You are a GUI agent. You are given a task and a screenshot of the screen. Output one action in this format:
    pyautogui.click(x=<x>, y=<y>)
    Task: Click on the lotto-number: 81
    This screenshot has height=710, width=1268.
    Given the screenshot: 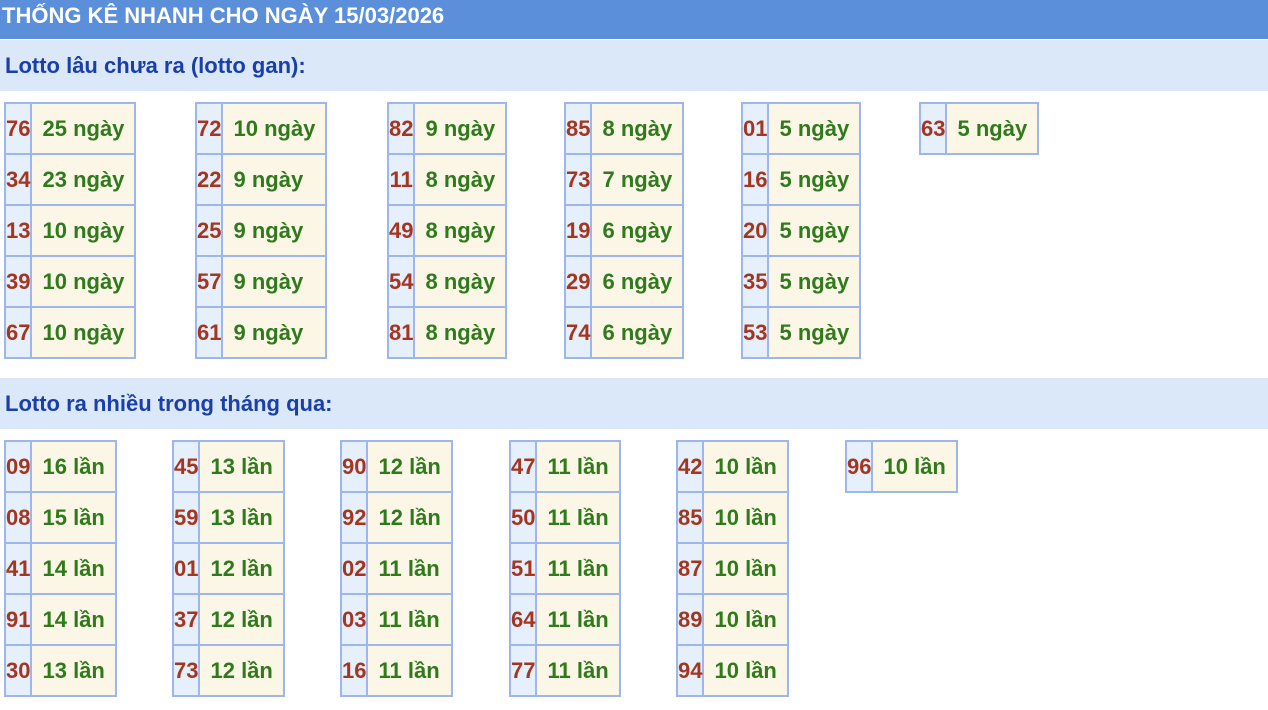 What is the action you would take?
    pyautogui.click(x=401, y=332)
    